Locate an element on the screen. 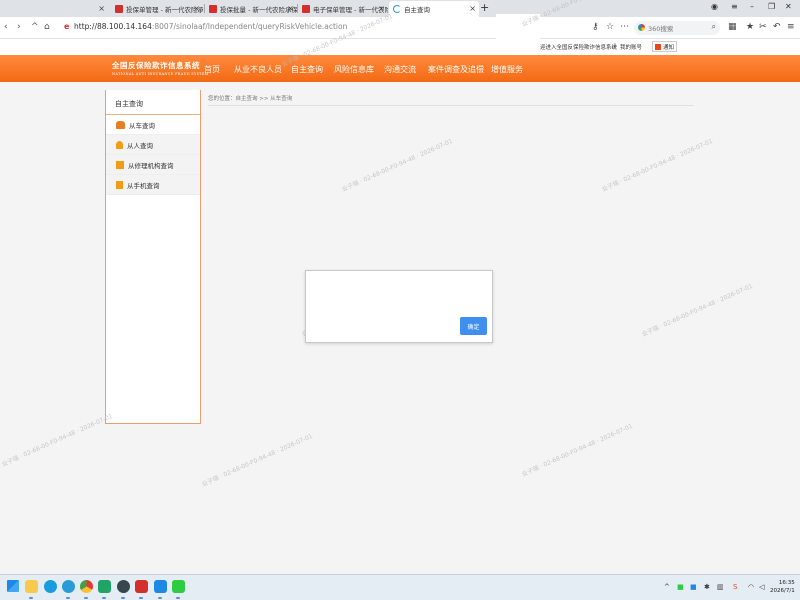 The image size is (800, 600). site-favicon-icon is located at coordinates (119, 9).